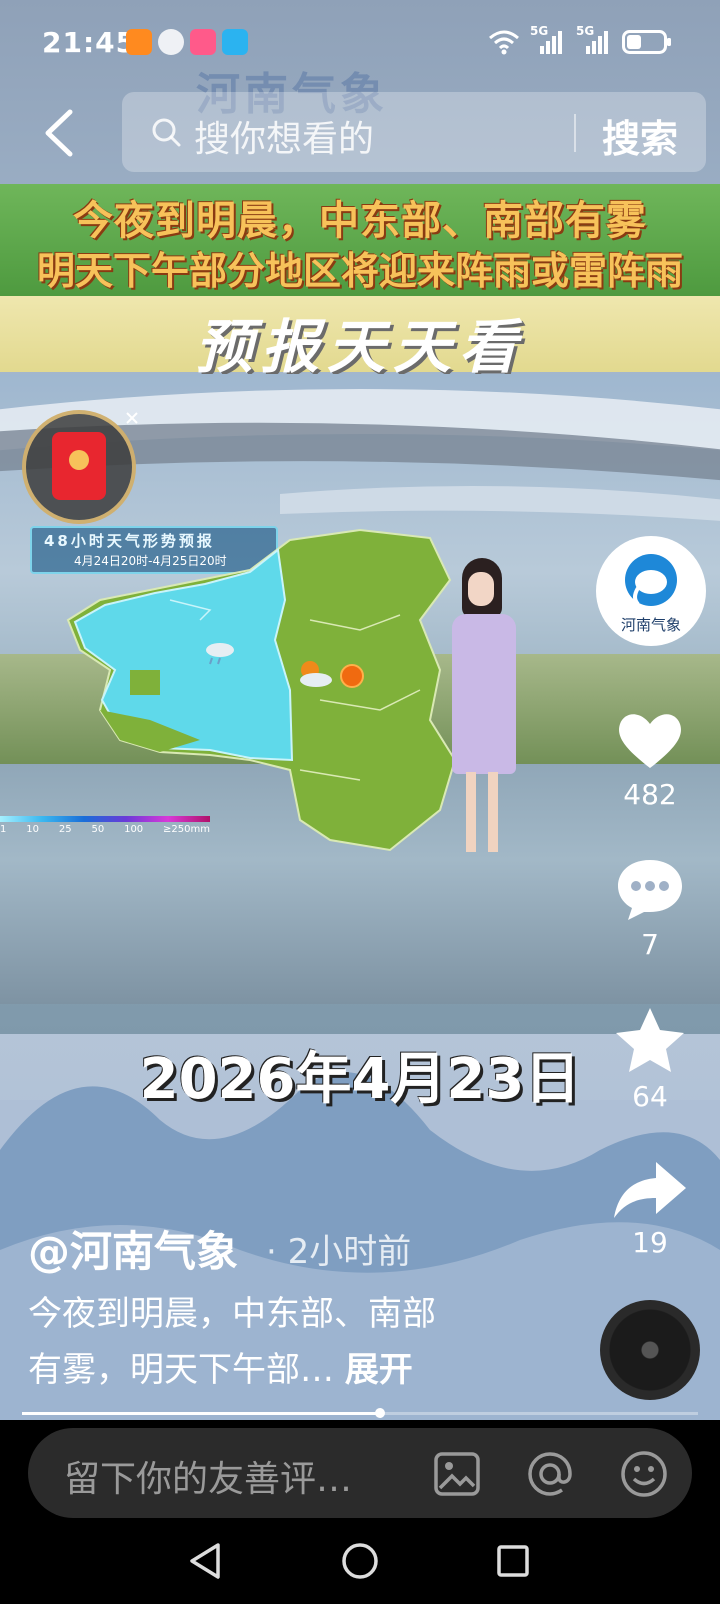  What do you see at coordinates (414, 132) in the screenshot?
I see `search-bar: 搜你想看的 搜索` at bounding box center [414, 132].